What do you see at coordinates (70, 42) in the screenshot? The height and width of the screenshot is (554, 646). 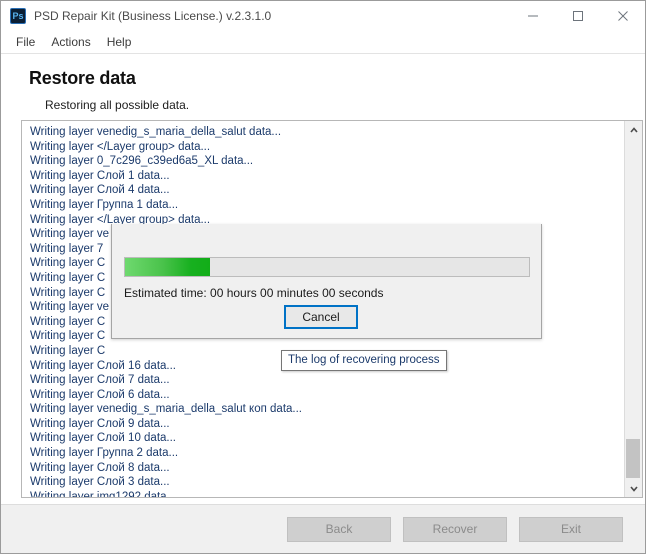 I see `menu-item-actions: Actions` at bounding box center [70, 42].